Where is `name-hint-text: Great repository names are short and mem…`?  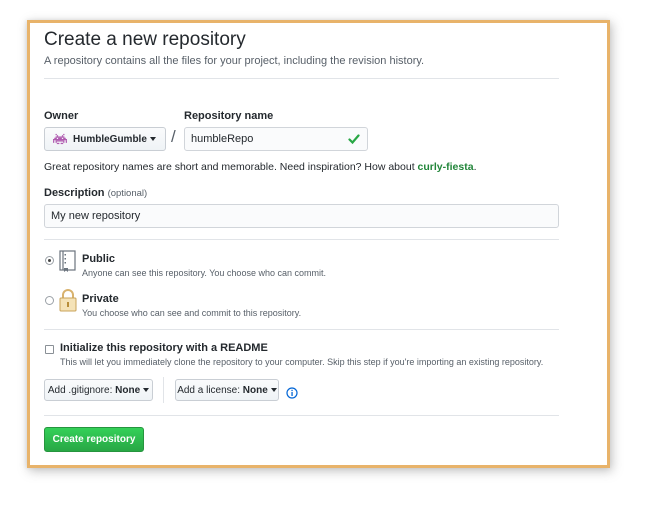 name-hint-text: Great repository names are short and mem… is located at coordinates (231, 167).